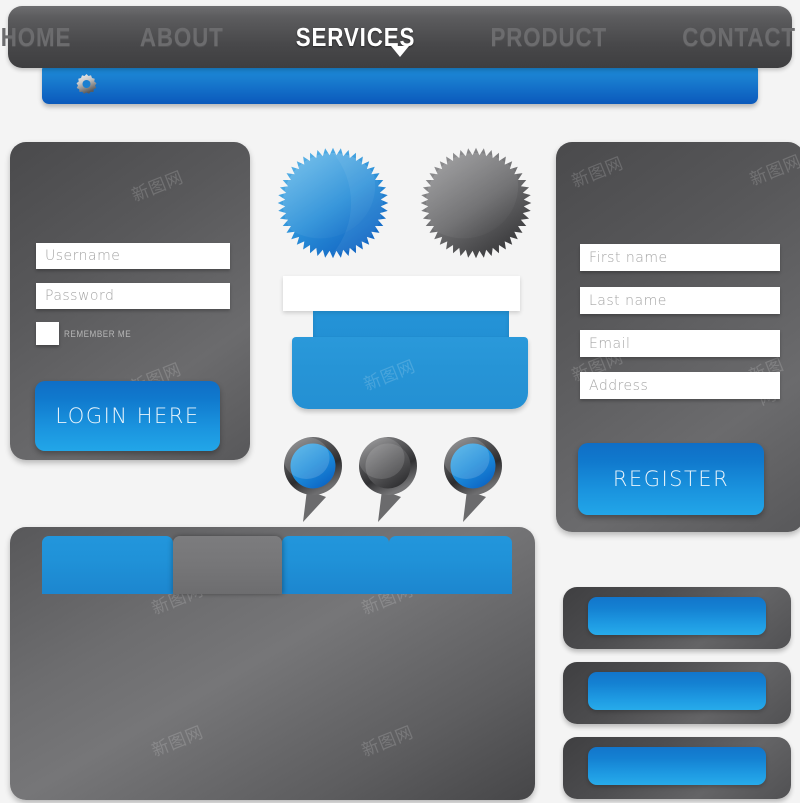 The width and height of the screenshot is (800, 803). I want to click on main-navigation: HOME ABOUT SERVICES PRODUCT CONTACT, so click(398, 37).